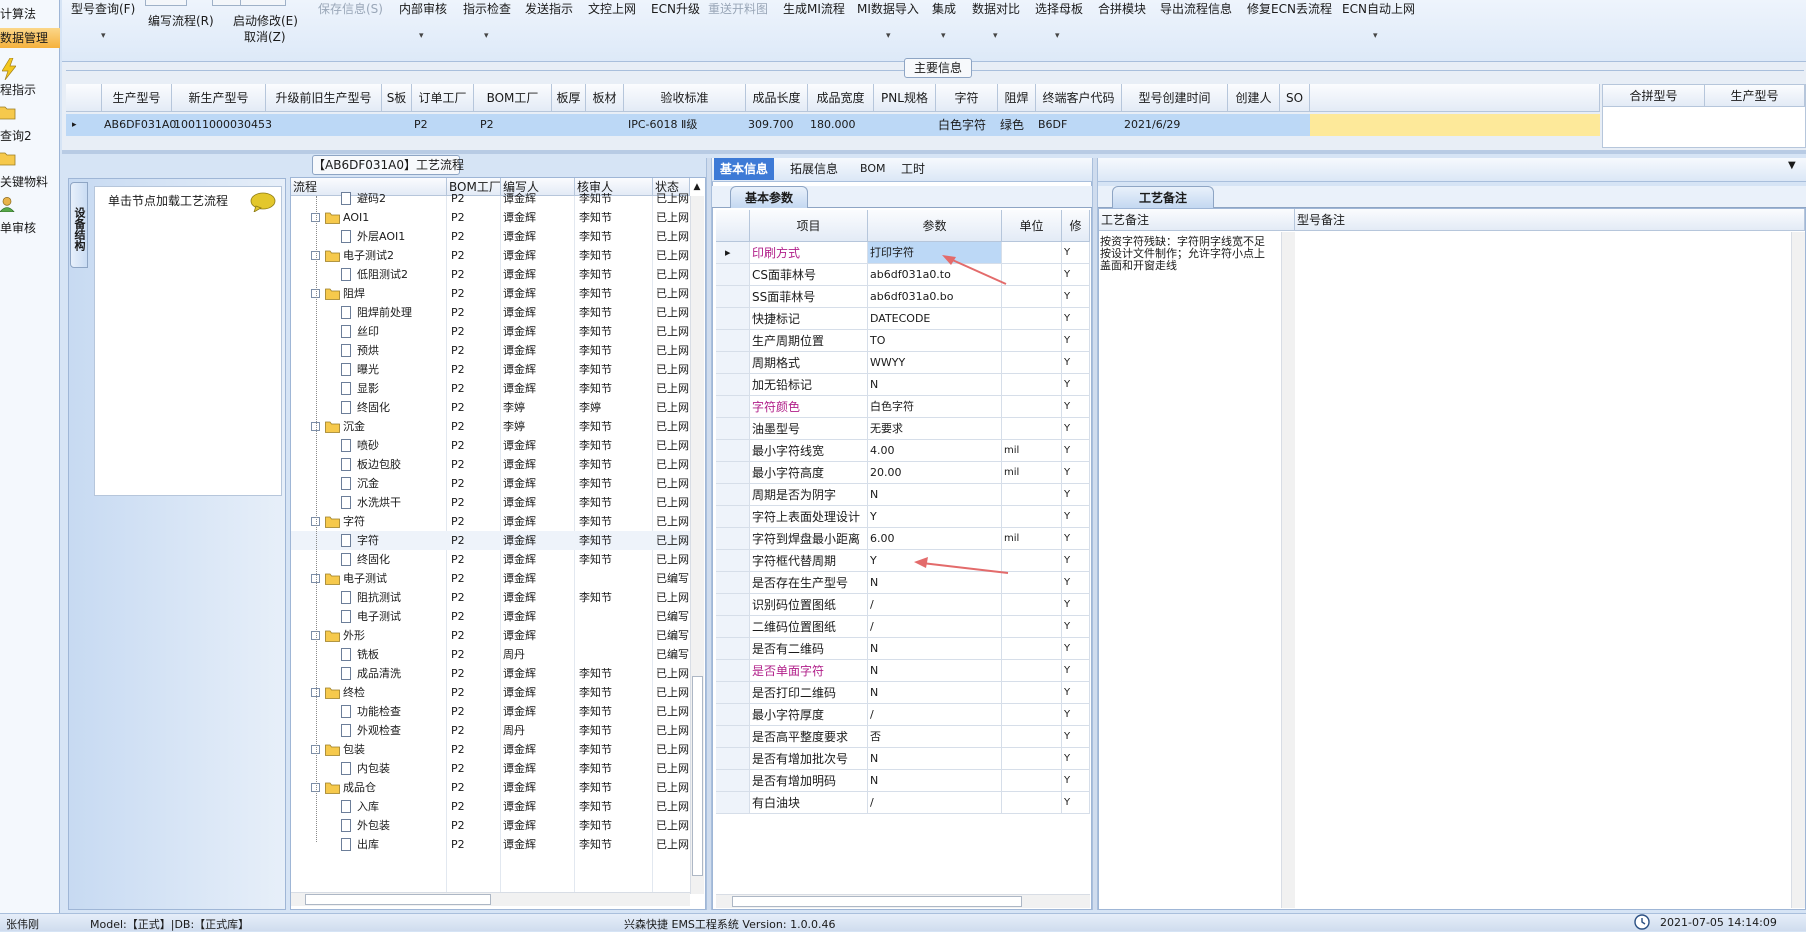  I want to click on row-selector-icon: ▸, so click(73, 125).